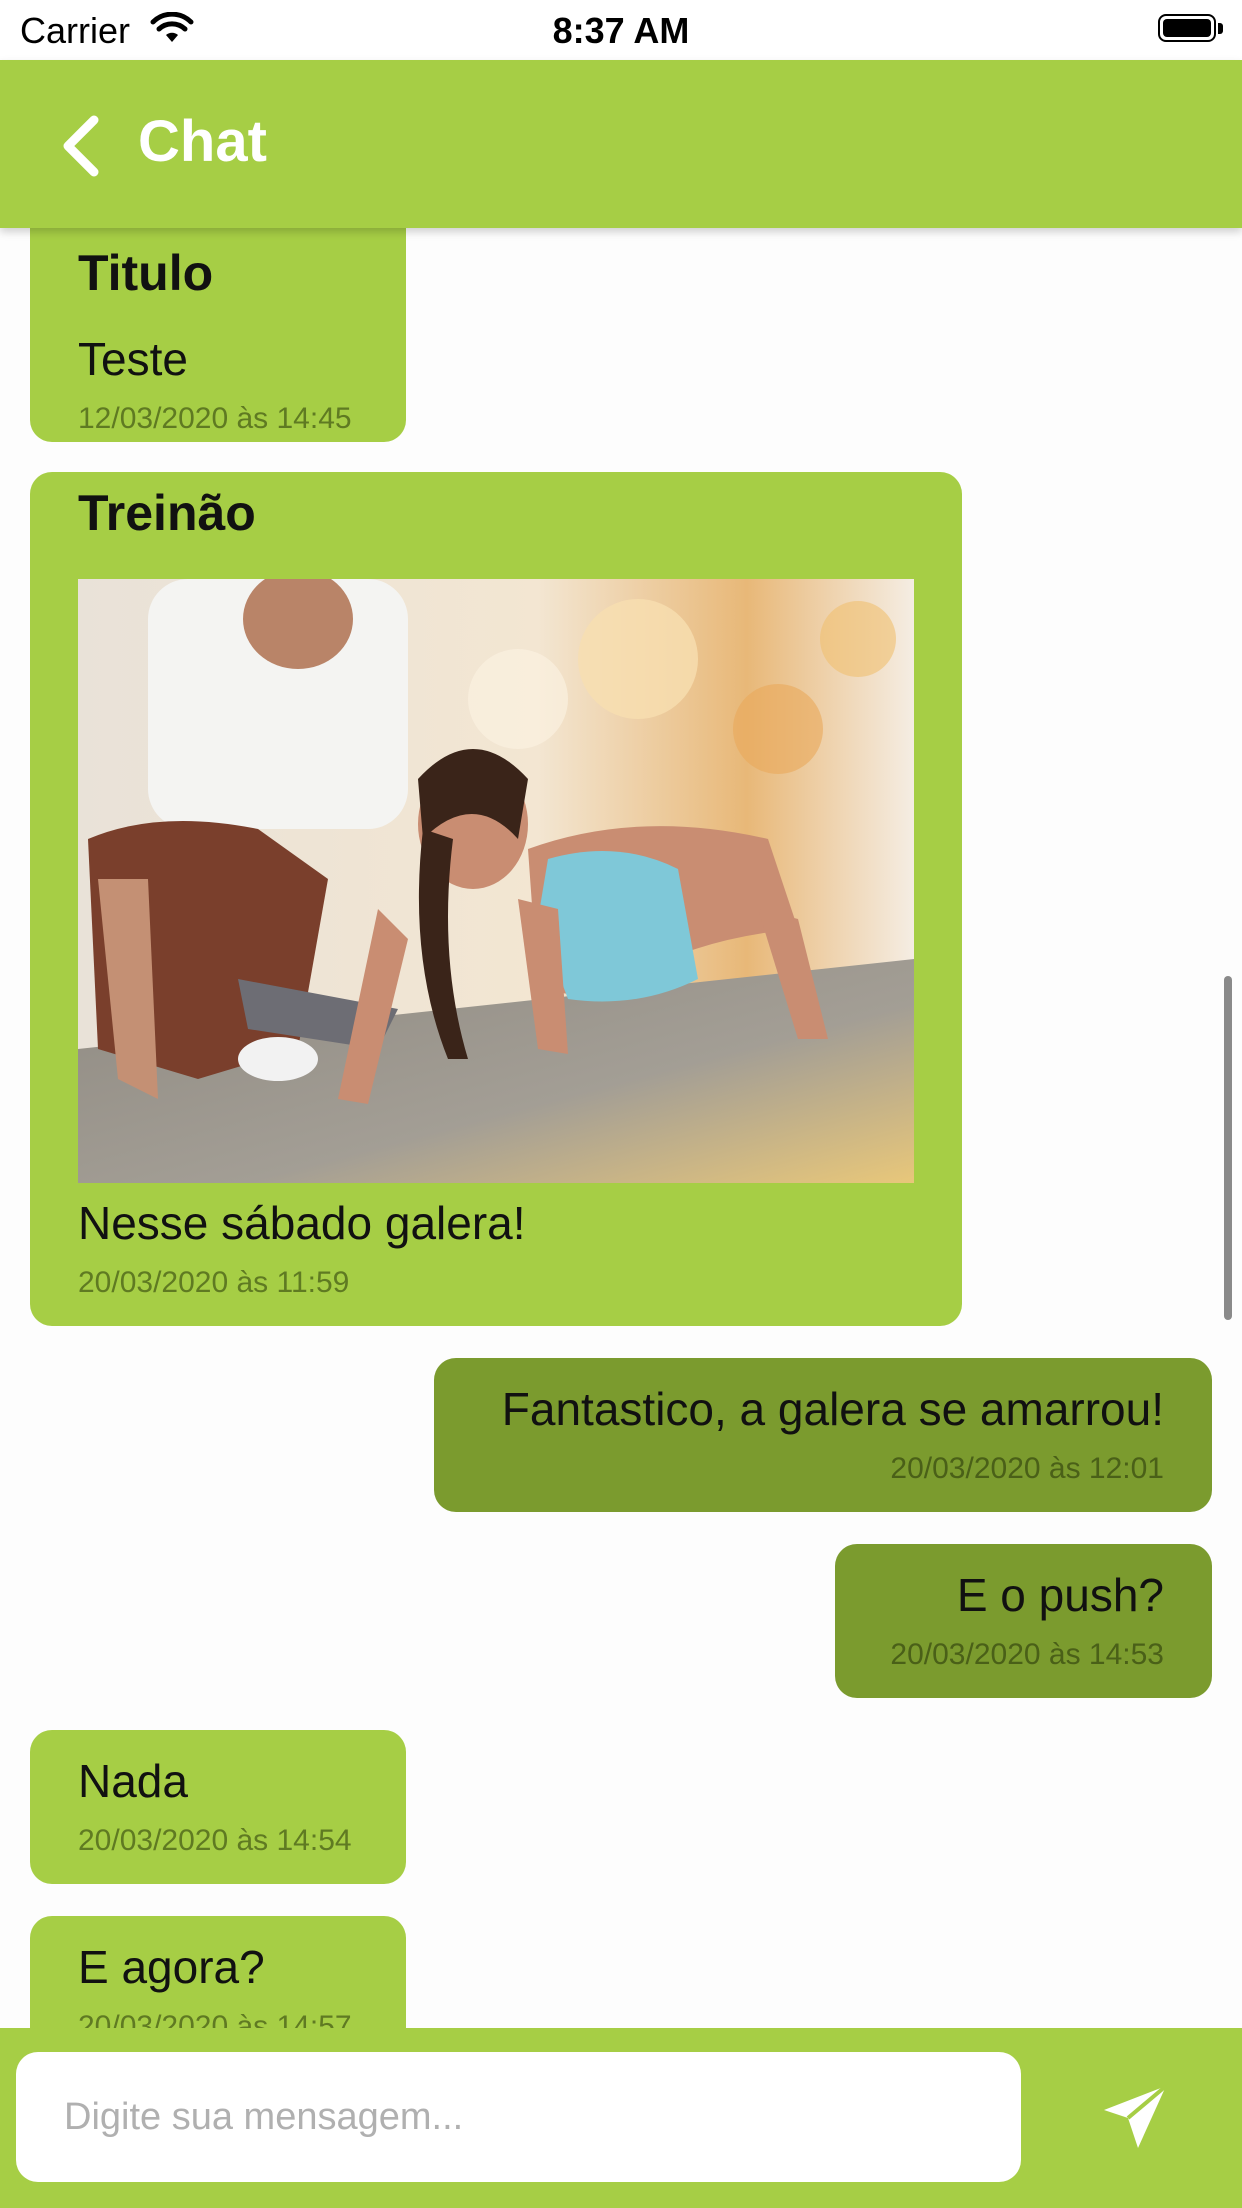 The height and width of the screenshot is (2208, 1242). I want to click on page-title: Chat, so click(202, 141).